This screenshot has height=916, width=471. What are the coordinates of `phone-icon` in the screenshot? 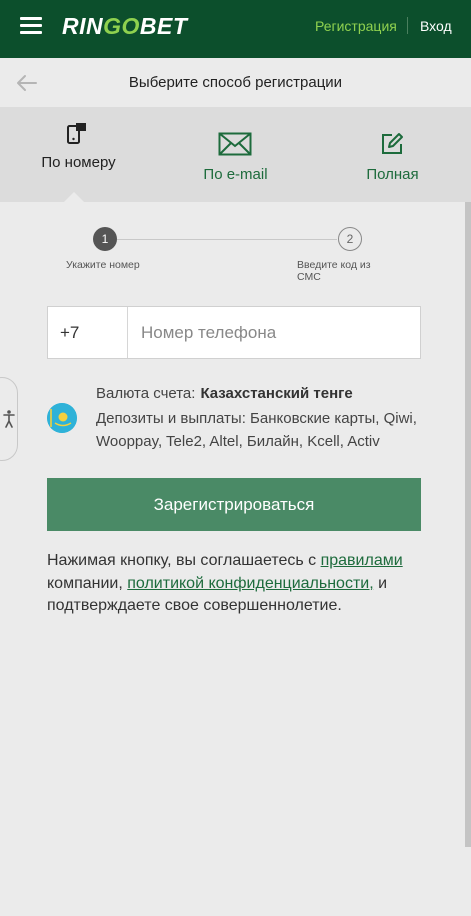 It's located at (77, 135).